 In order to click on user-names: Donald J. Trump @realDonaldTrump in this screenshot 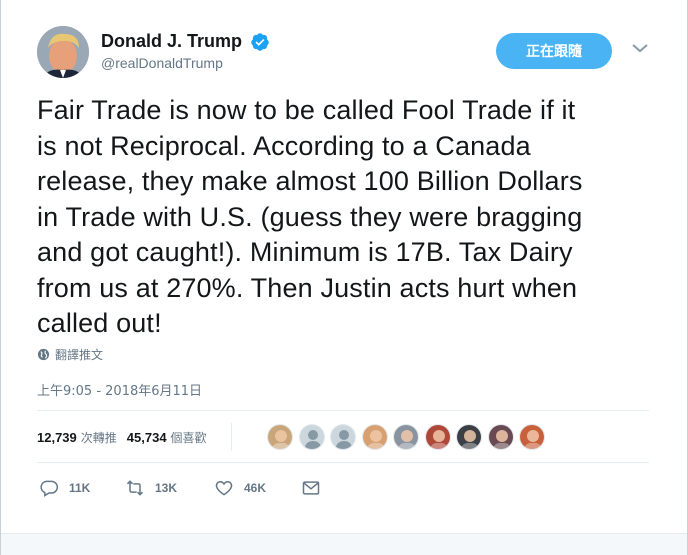, I will do `click(185, 51)`.